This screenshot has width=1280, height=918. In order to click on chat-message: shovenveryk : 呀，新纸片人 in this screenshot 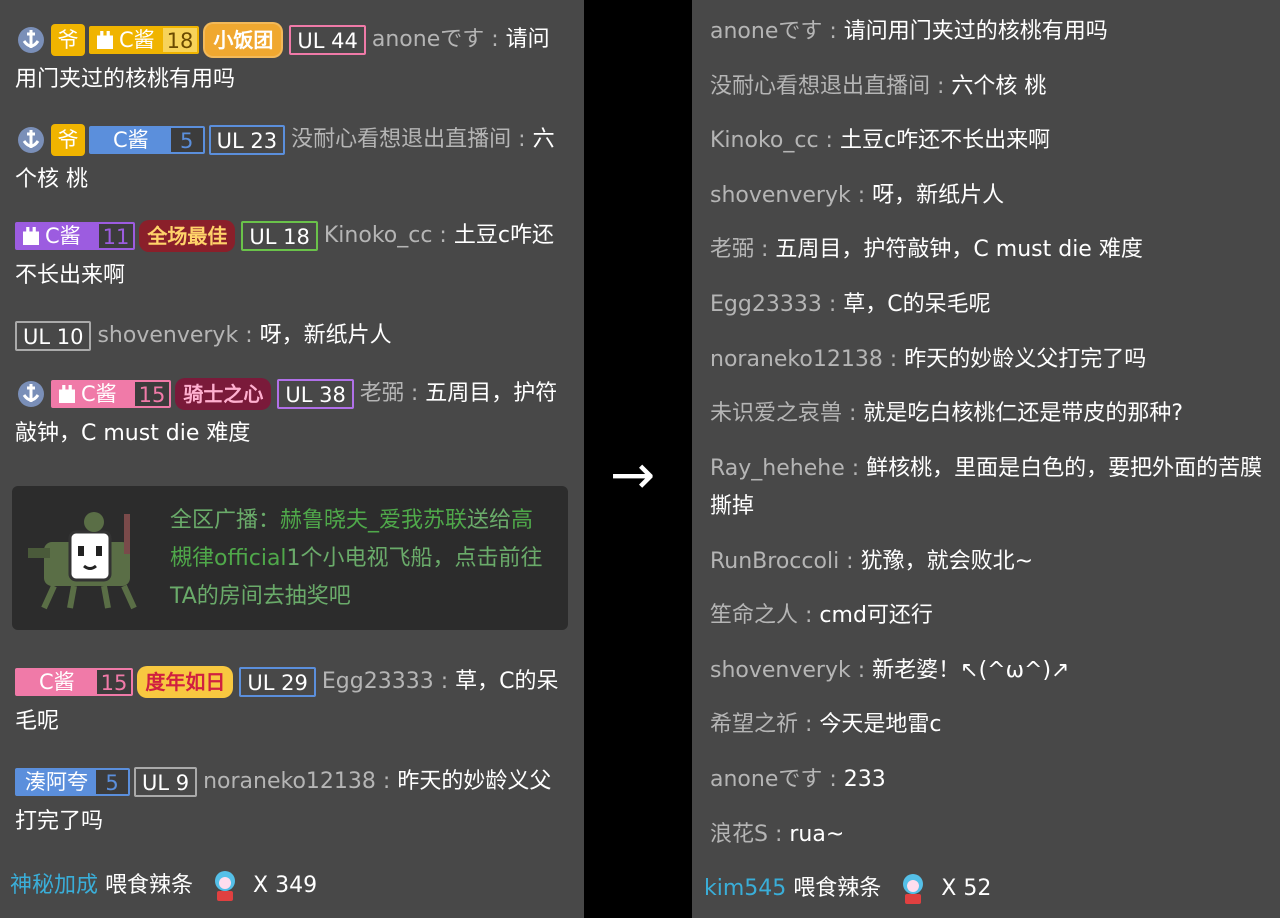, I will do `click(987, 196)`.